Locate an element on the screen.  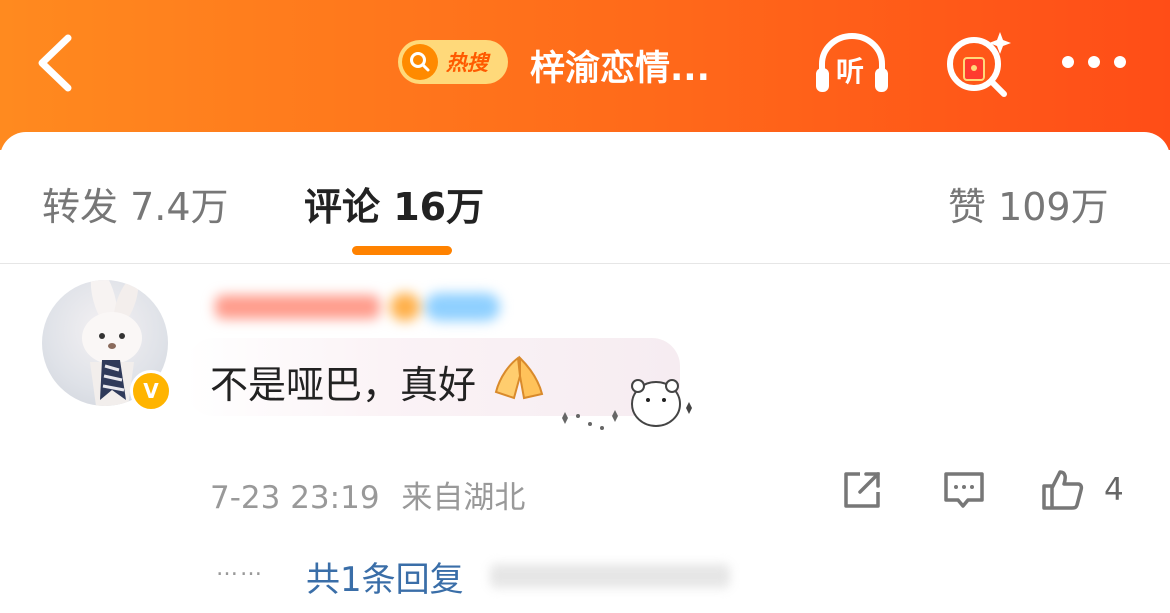
more-icon is located at coordinates (1094, 62).